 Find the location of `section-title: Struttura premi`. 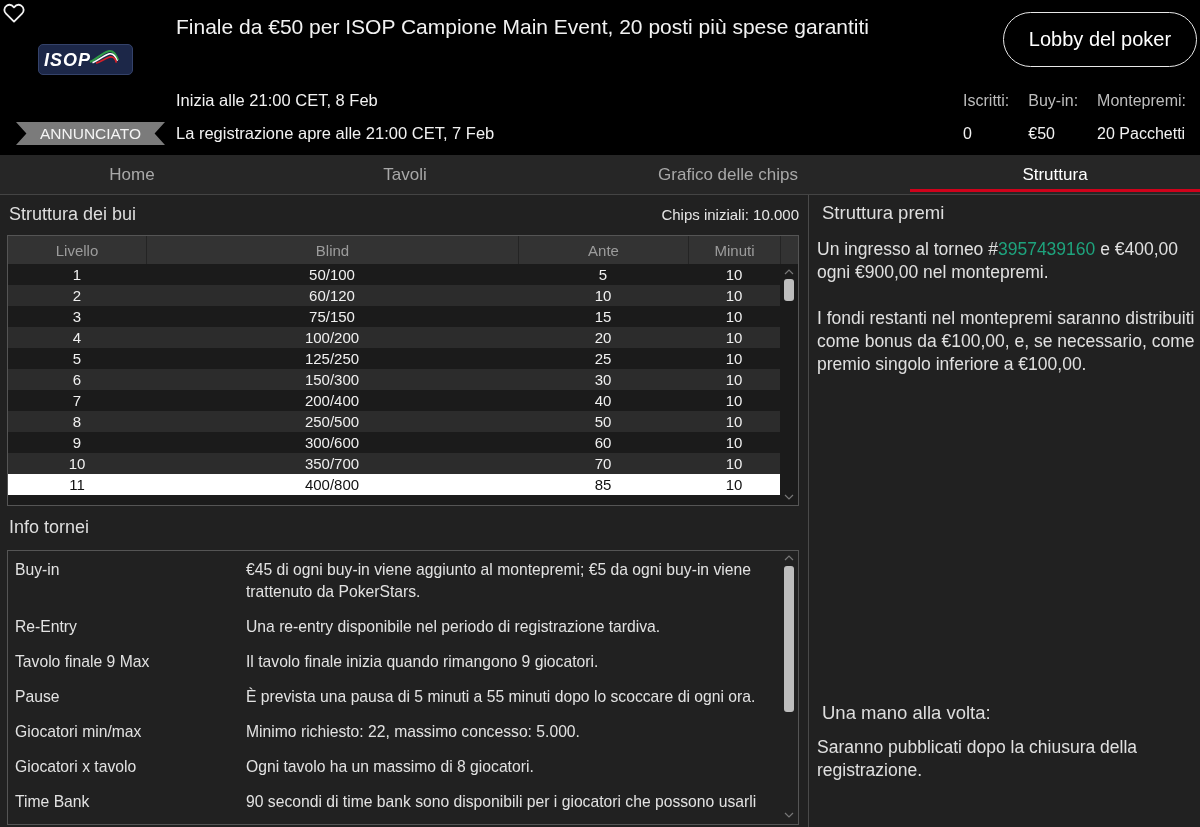

section-title: Struttura premi is located at coordinates (883, 213).